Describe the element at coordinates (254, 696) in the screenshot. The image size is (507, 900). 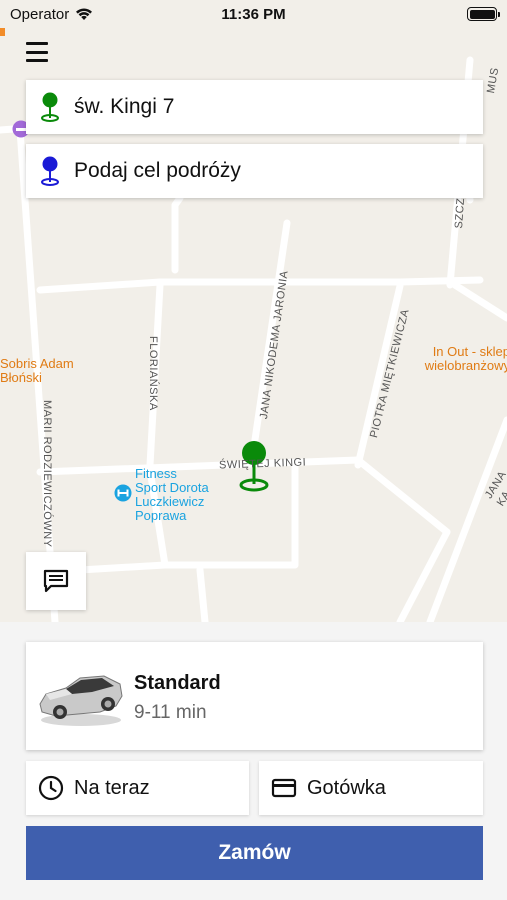
I see `service-card-standard: Standard 9-11 min` at that location.